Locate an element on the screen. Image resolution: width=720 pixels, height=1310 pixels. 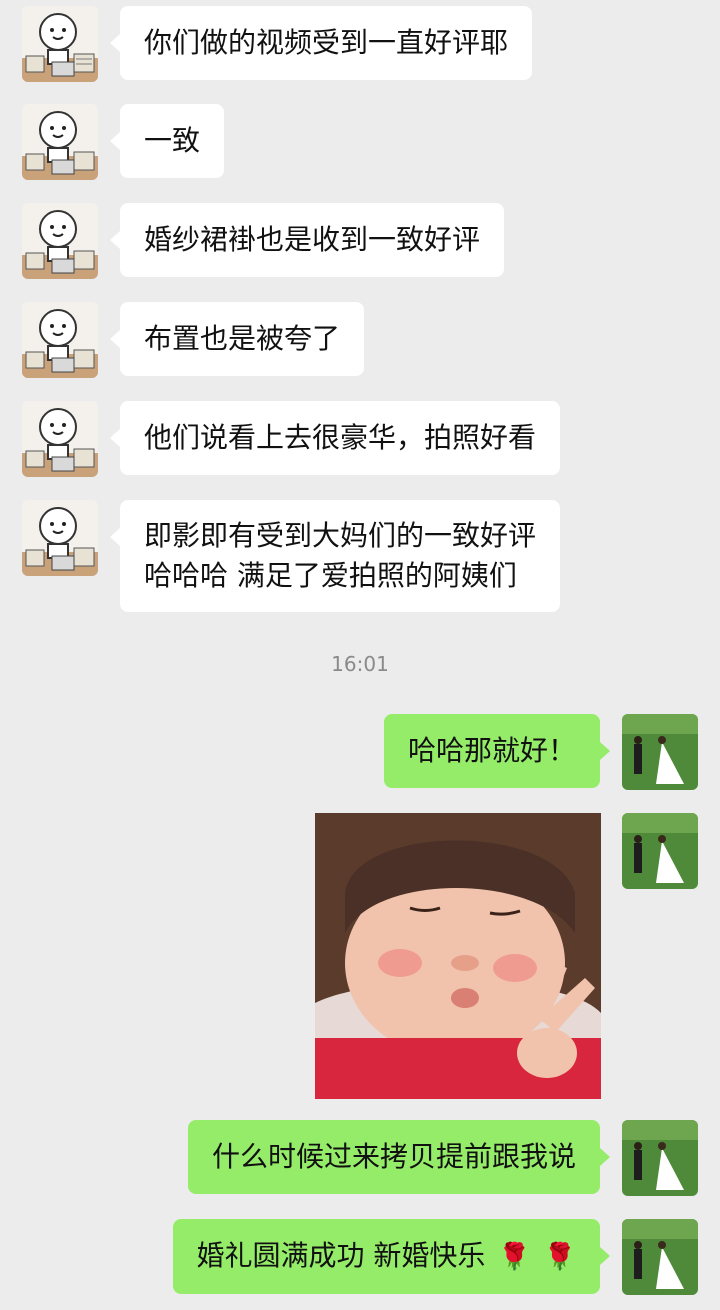
message-bubble-incoming: 即影即有受到大妈们的一致好评 哈哈哈 满足了爱拍照的阿姨们 is located at coordinates (335, 556).